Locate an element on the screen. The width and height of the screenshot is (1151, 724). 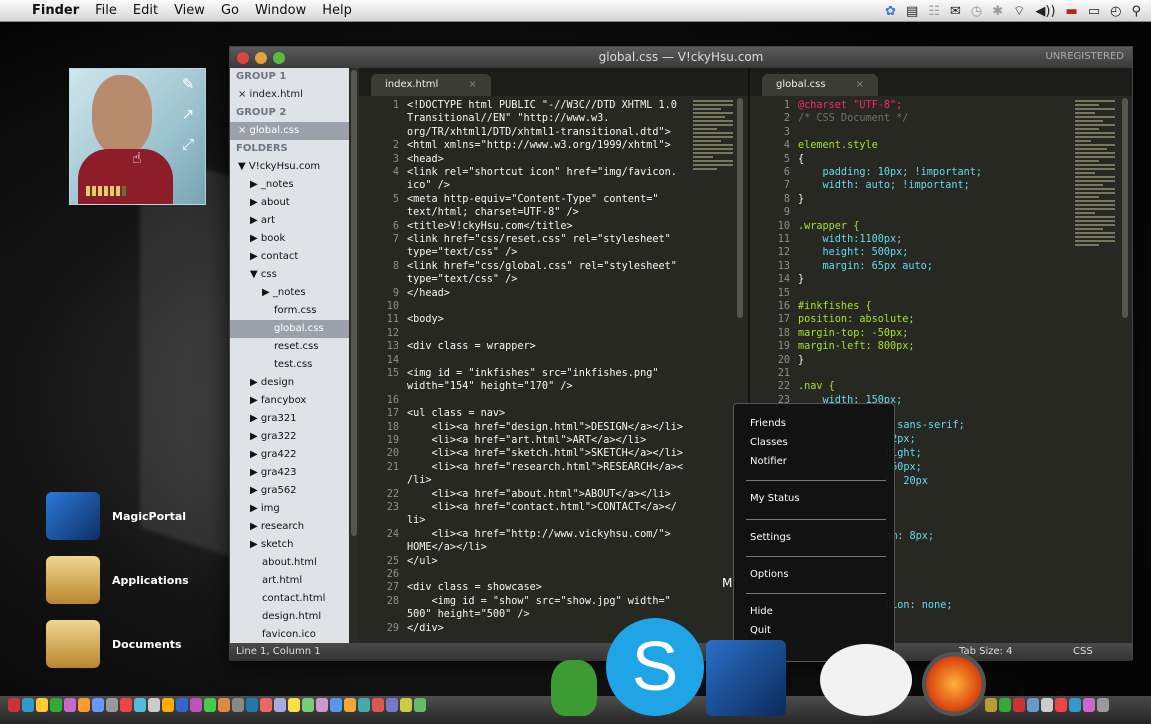
sidebar-item: ▶ gra321 is located at coordinates (289, 419).